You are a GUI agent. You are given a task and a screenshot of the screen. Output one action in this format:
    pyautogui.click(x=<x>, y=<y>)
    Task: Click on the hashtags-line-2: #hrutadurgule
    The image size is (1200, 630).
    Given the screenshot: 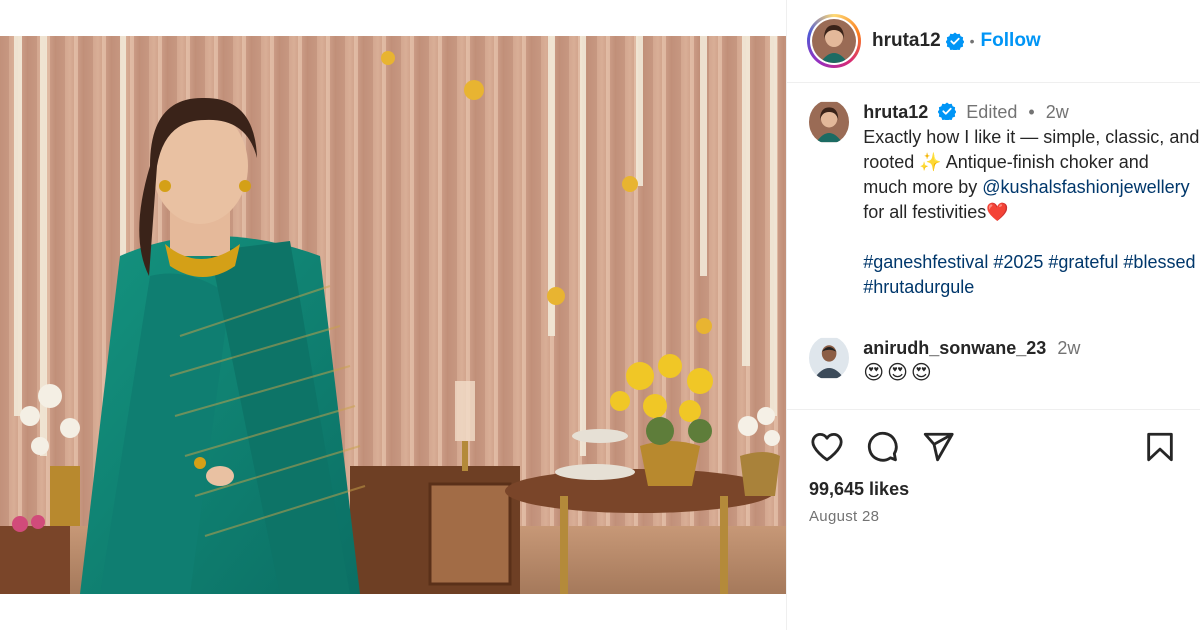 What is the action you would take?
    pyautogui.click(x=1031, y=287)
    